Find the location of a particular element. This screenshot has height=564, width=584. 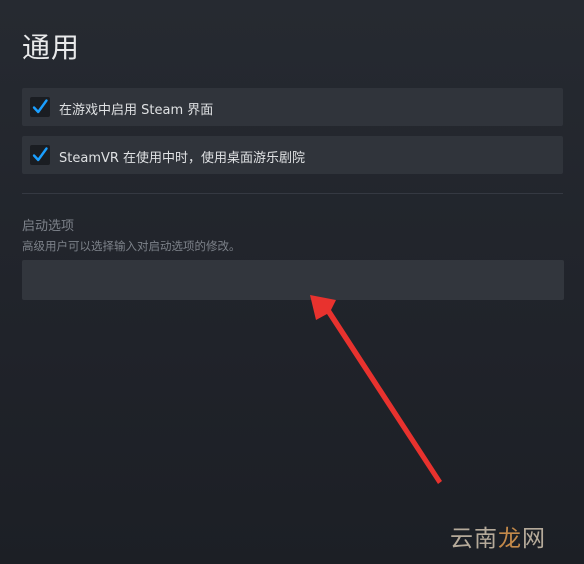

watermark-part-3: 网 is located at coordinates (534, 539).